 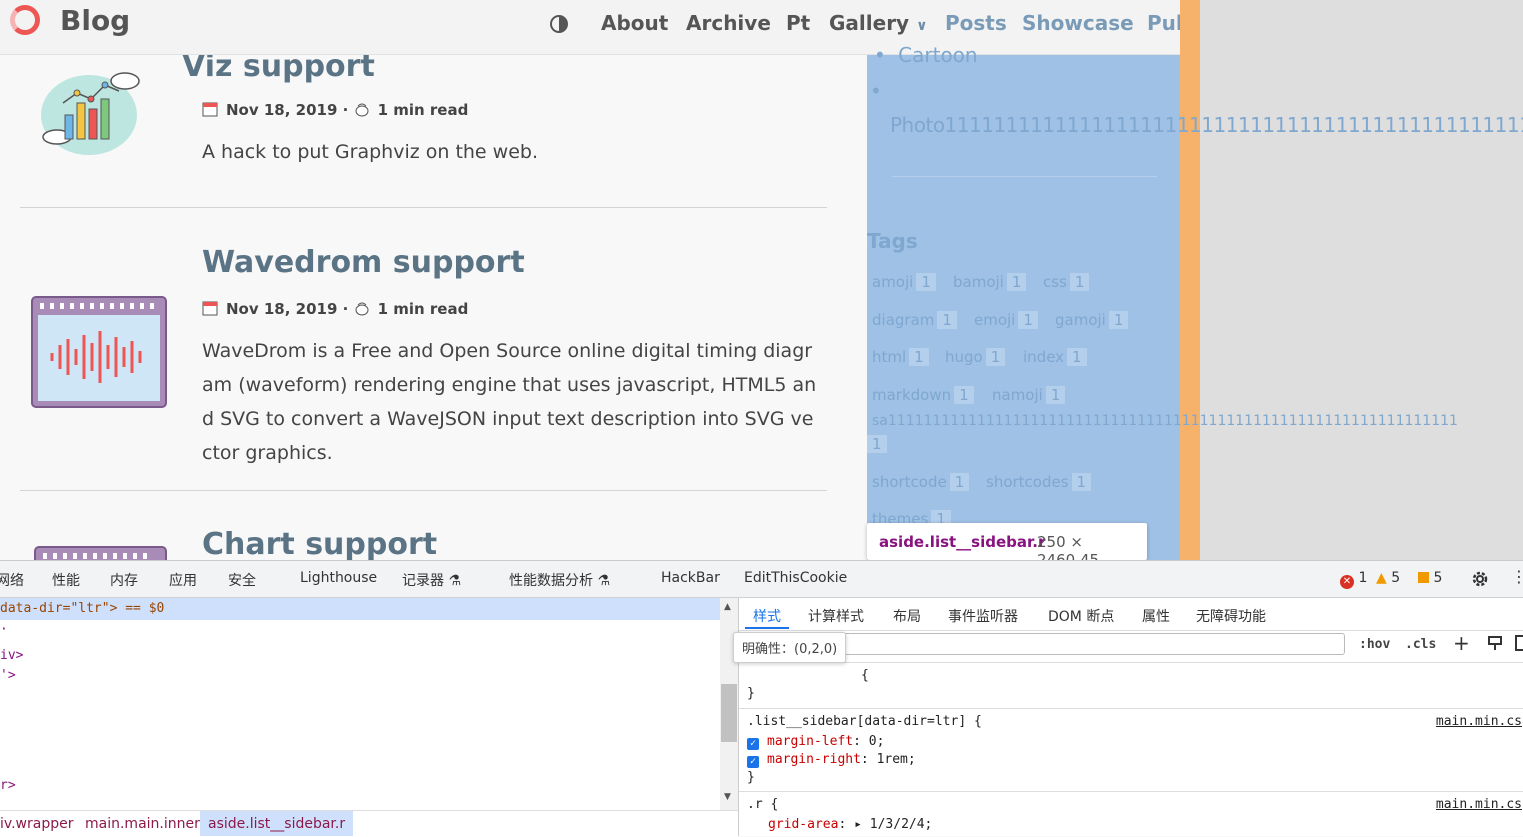 What do you see at coordinates (124, 580) in the screenshot?
I see `tab-memory: 内存` at bounding box center [124, 580].